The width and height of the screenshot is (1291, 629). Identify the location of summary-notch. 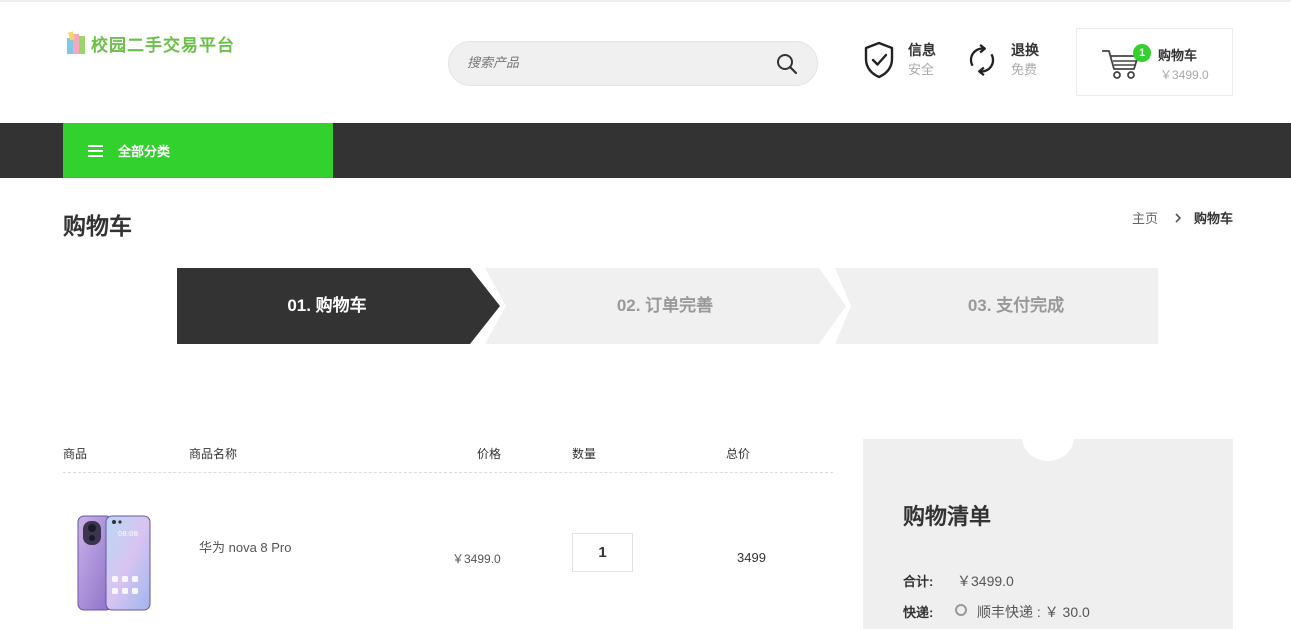
(1048, 437).